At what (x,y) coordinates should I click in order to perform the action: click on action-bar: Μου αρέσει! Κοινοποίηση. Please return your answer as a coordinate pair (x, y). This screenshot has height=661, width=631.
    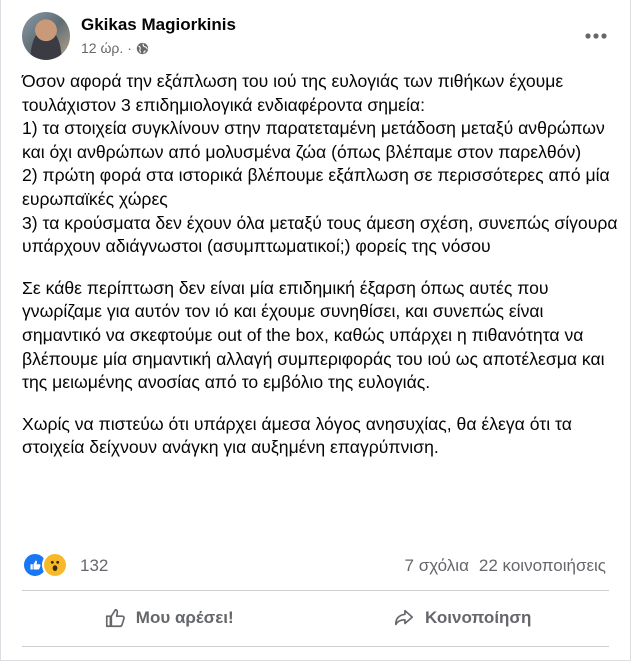
    Looking at the image, I should click on (315, 618).